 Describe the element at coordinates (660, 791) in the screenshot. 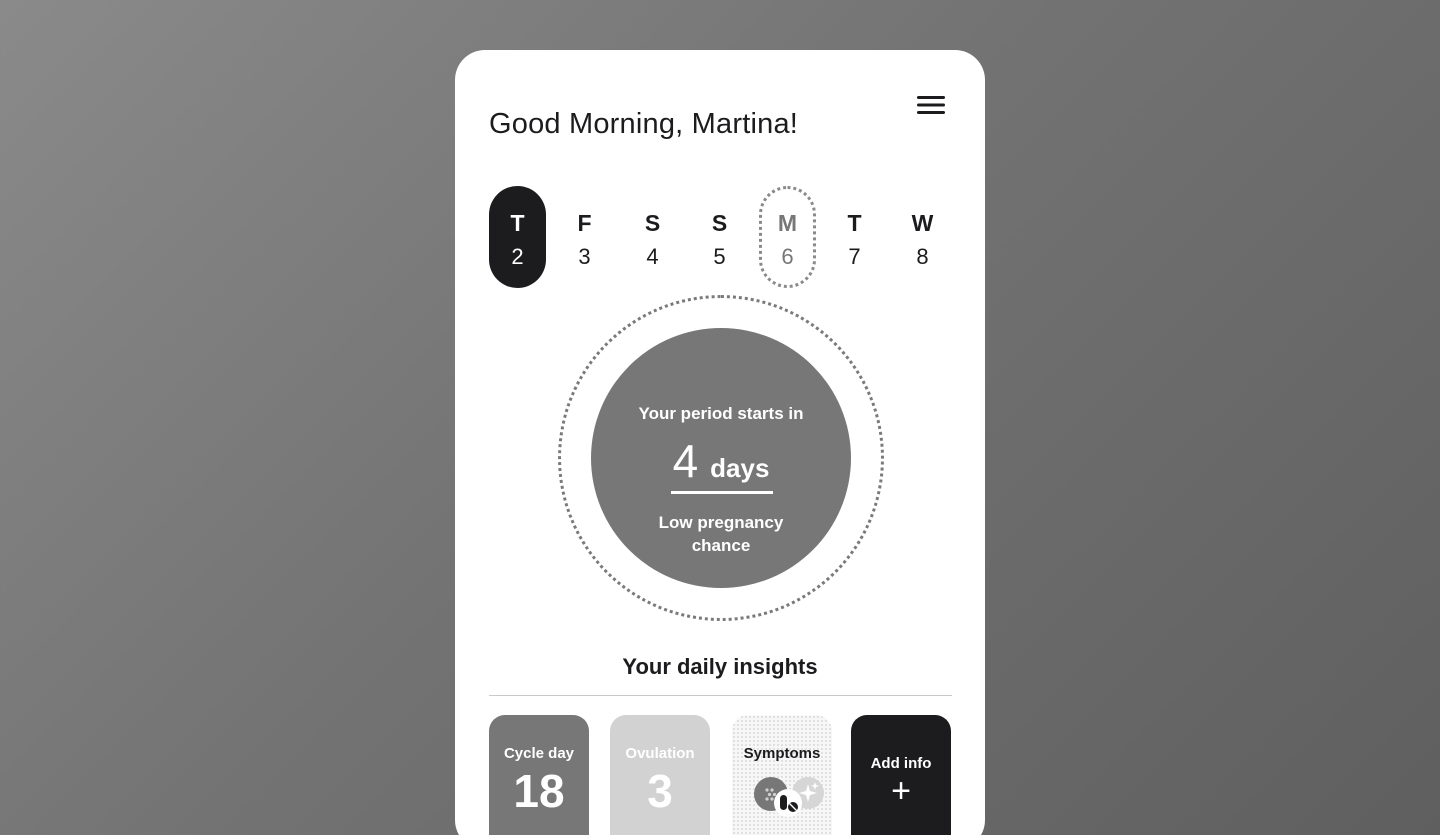

I see `ovulation-value: 3` at that location.